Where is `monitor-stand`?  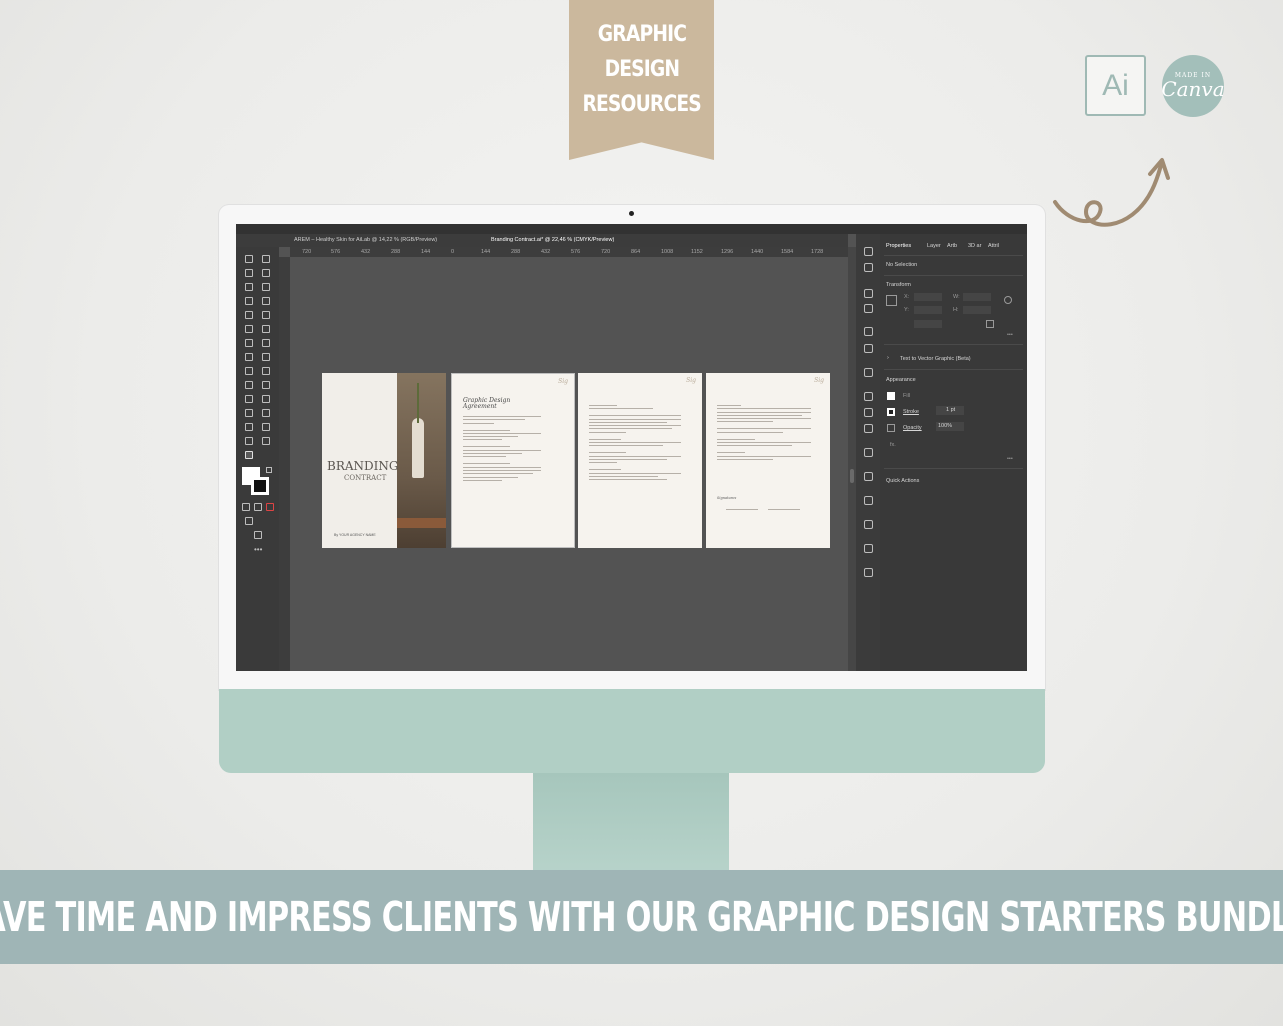 monitor-stand is located at coordinates (631, 823).